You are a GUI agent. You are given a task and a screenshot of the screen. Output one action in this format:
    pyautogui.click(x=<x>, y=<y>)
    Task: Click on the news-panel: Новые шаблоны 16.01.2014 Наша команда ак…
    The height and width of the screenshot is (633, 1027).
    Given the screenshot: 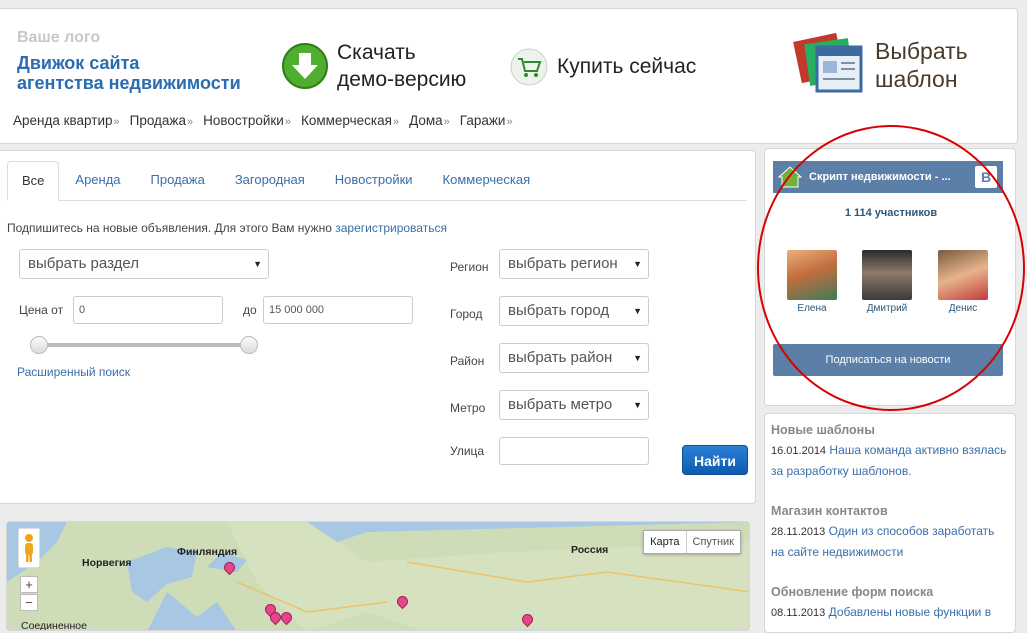 What is the action you would take?
    pyautogui.click(x=890, y=523)
    